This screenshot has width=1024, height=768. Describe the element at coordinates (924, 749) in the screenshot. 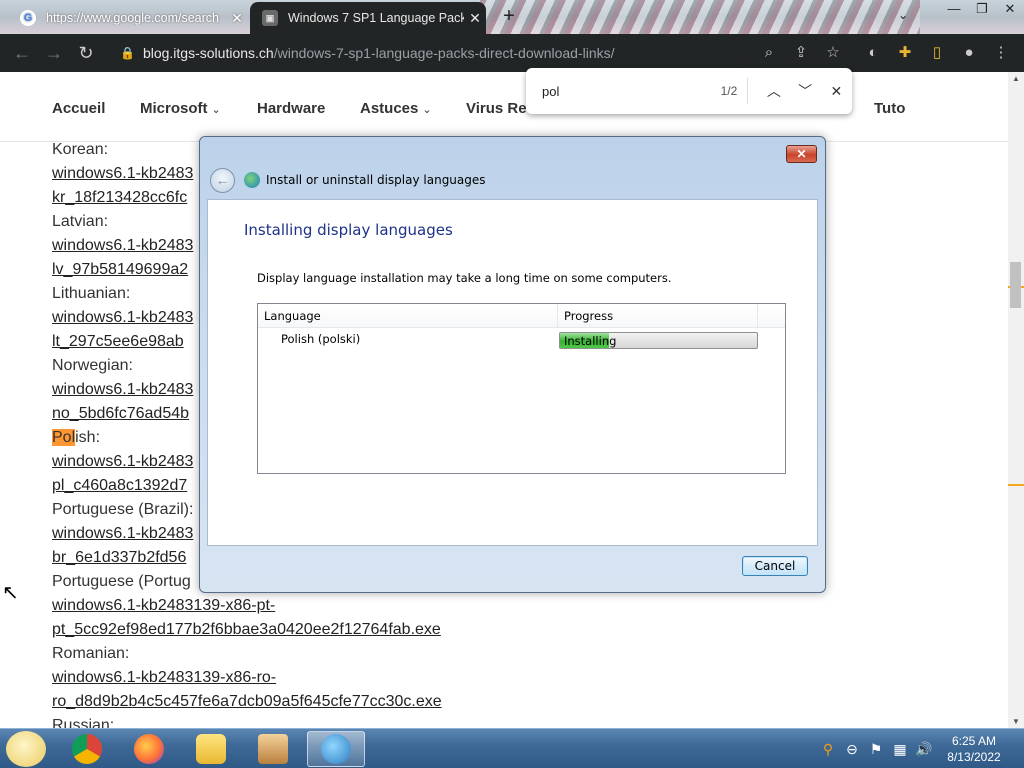

I see `volume-tray-icon: 🔊` at that location.